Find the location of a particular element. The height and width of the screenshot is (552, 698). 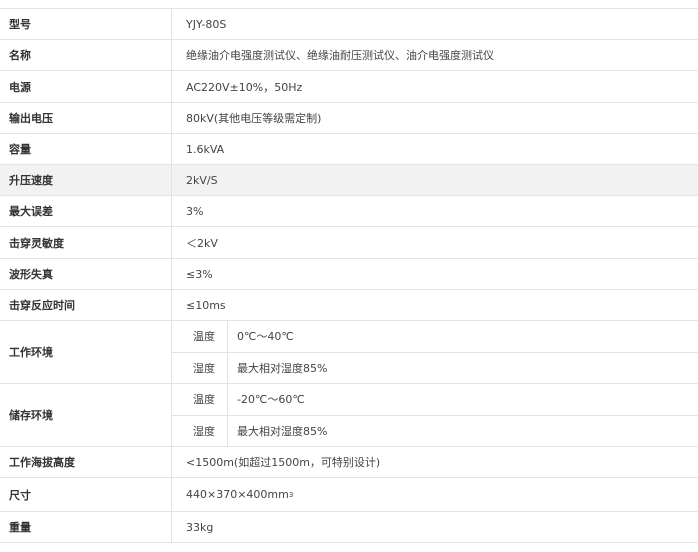

sub-row-temperature: 温度 0℃～40℃ is located at coordinates (435, 336).